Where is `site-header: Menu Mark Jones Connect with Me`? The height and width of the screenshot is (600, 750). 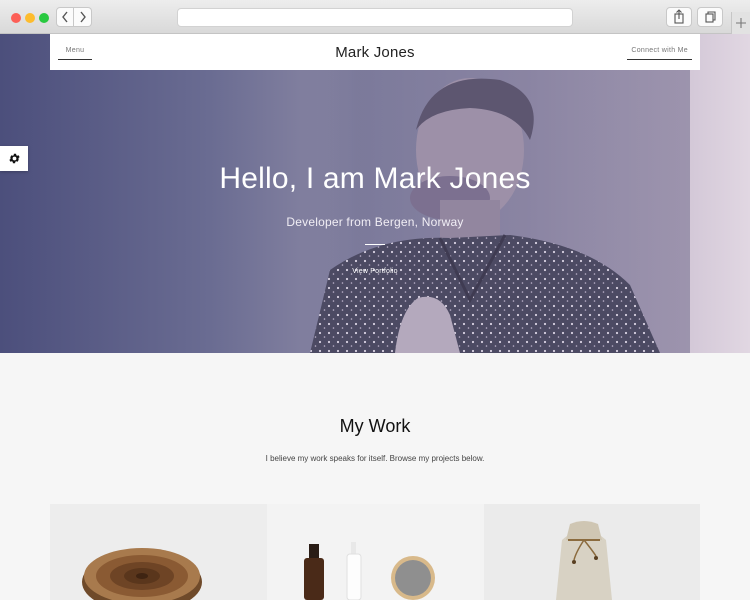
site-header: Menu Mark Jones Connect with Me is located at coordinates (375, 52).